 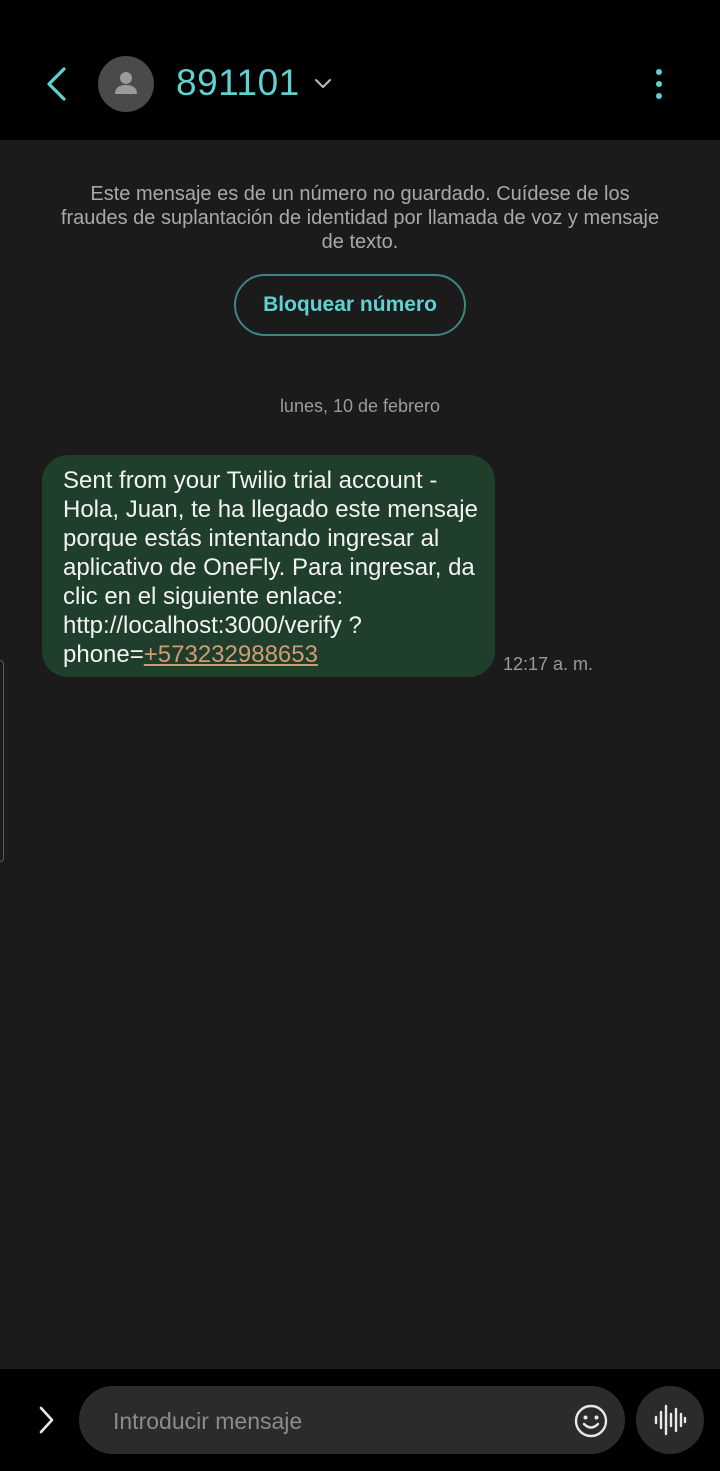 I want to click on phone-link: +573232988653, so click(x=231, y=654).